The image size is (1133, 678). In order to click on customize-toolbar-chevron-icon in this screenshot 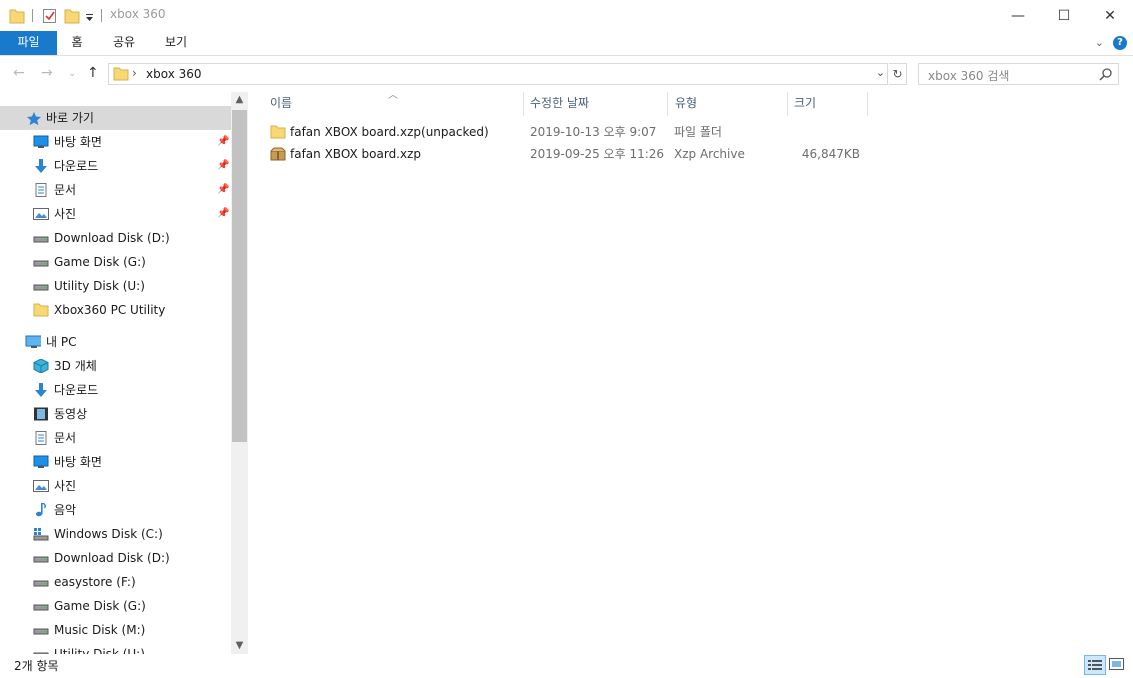, I will do `click(90, 16)`.